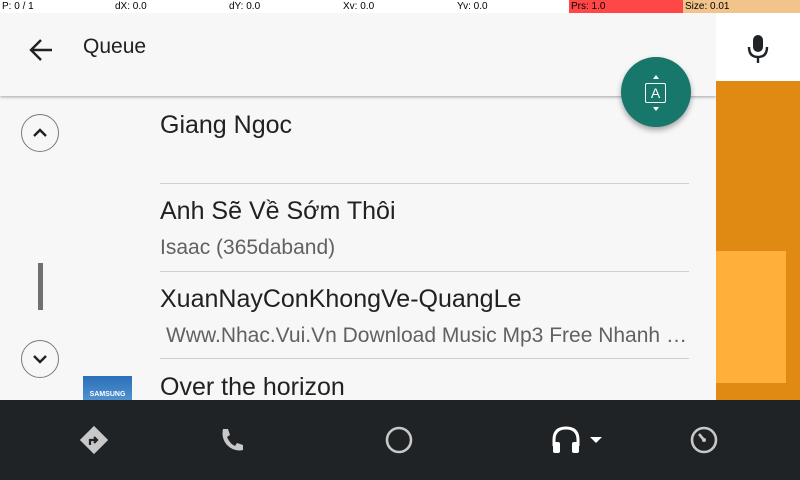 This screenshot has height=480, width=800. What do you see at coordinates (341, 299) in the screenshot?
I see `queue-item-title: XuanNayConKhongVe-QuangLe` at bounding box center [341, 299].